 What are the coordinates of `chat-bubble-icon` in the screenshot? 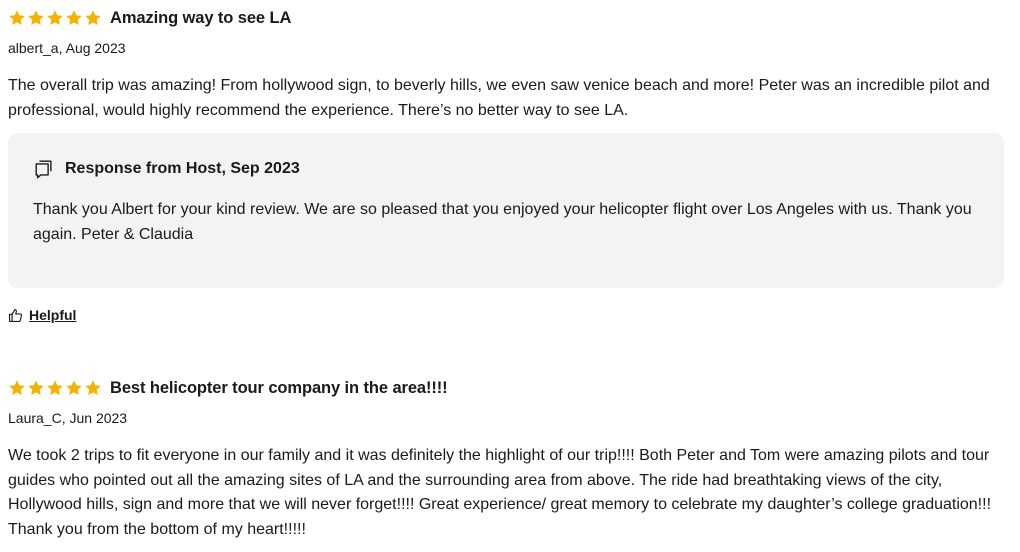 It's located at (43, 169).